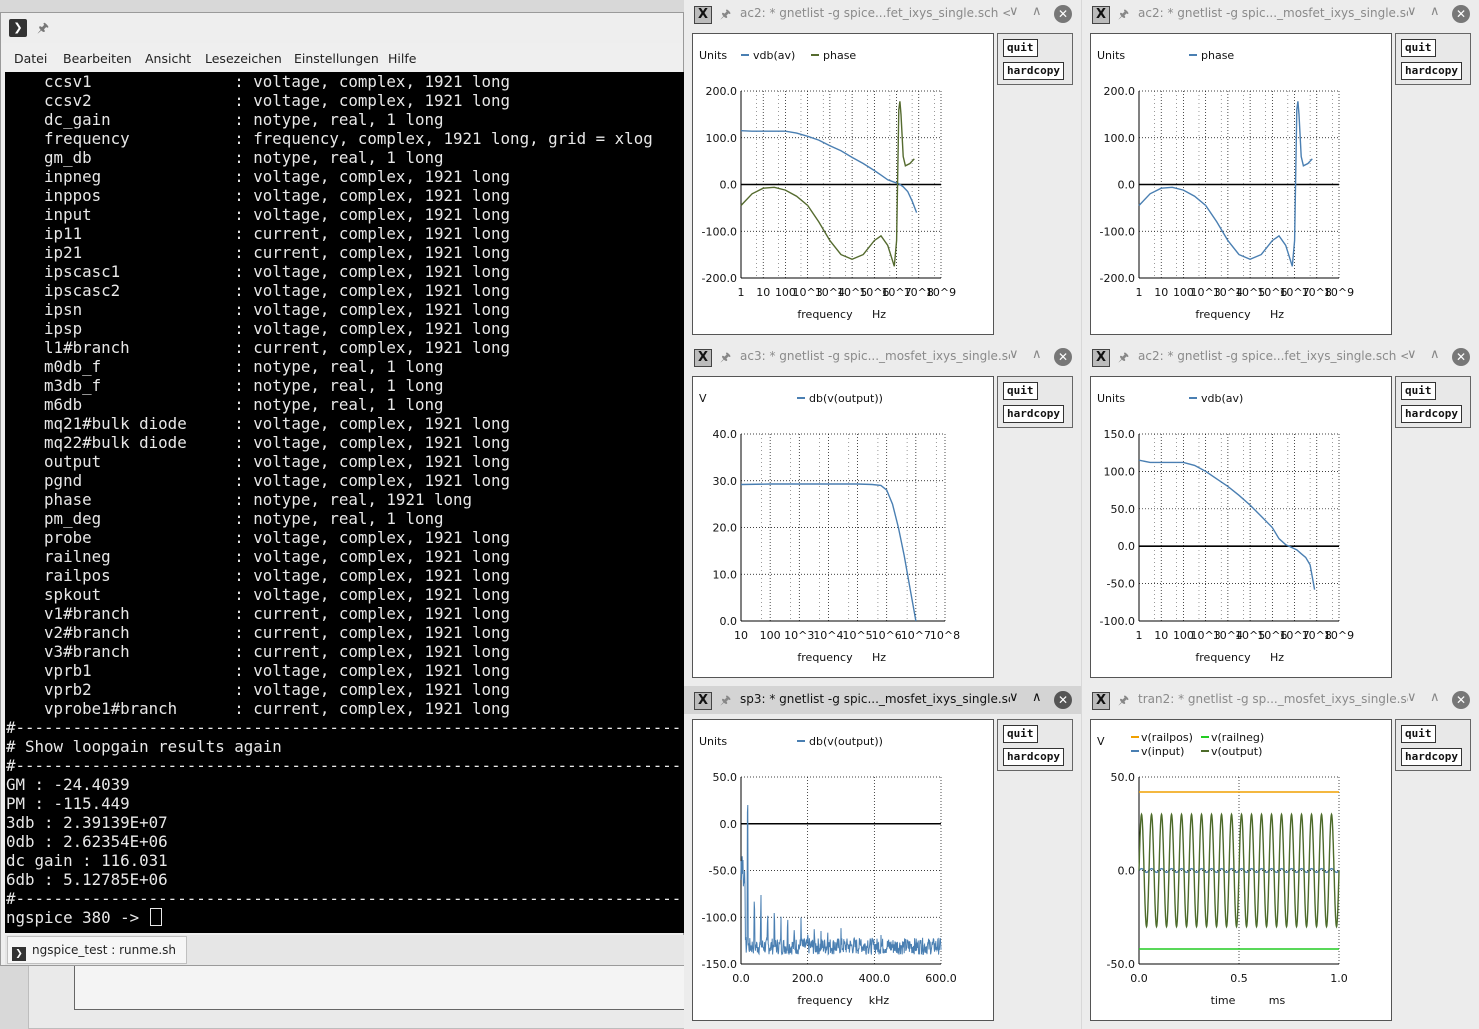 This screenshot has height=1029, width=1479. What do you see at coordinates (342, 28) in the screenshot?
I see `terminal-titlebar: ❯ 🖈` at bounding box center [342, 28].